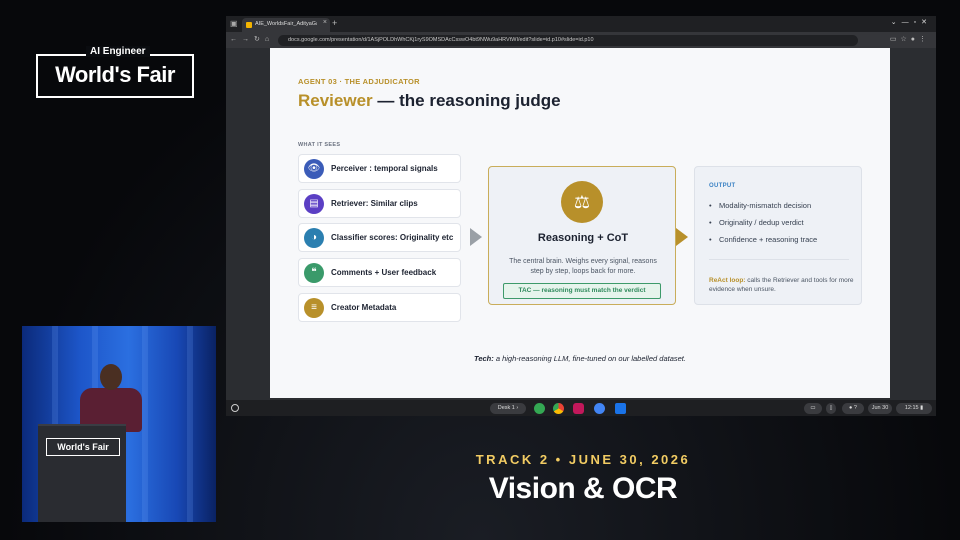 The height and width of the screenshot is (540, 960). Describe the element at coordinates (235, 408) in the screenshot. I see `launcher-icon` at that location.